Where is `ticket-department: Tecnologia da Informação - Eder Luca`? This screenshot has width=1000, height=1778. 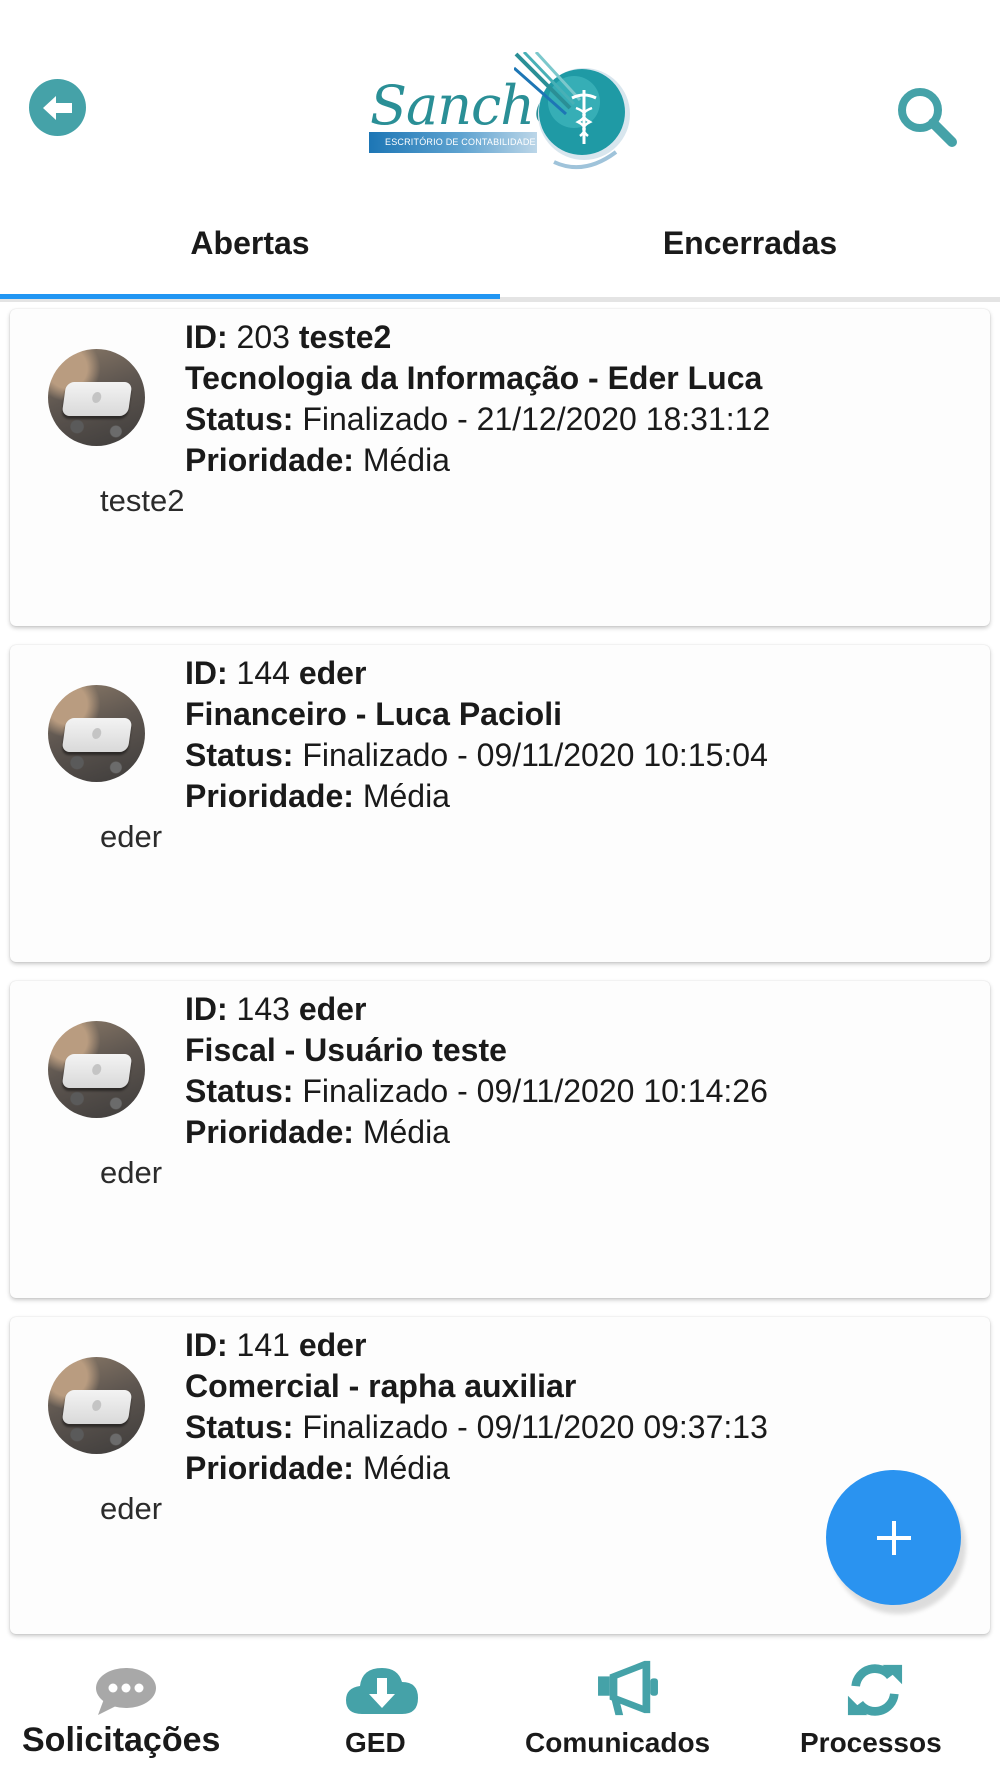 ticket-department: Tecnologia da Informação - Eder Luca is located at coordinates (474, 378).